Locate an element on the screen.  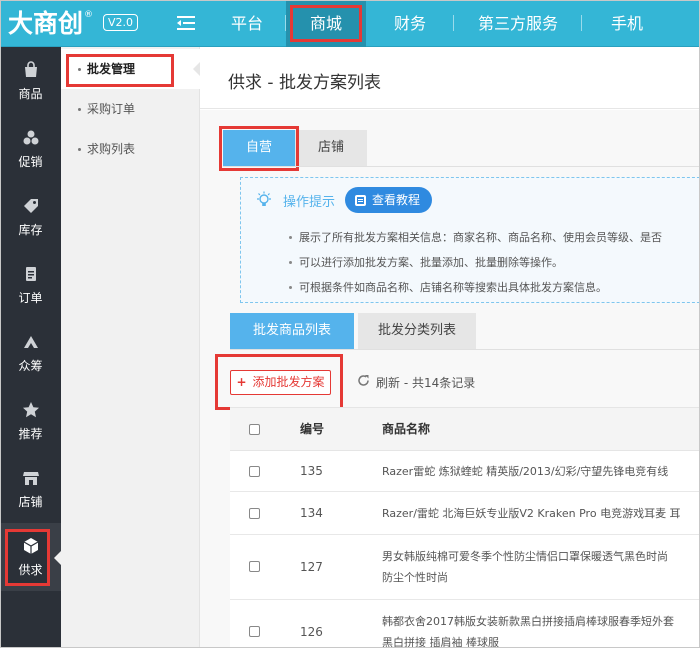
registered-mark: ® is located at coordinates (89, 15).